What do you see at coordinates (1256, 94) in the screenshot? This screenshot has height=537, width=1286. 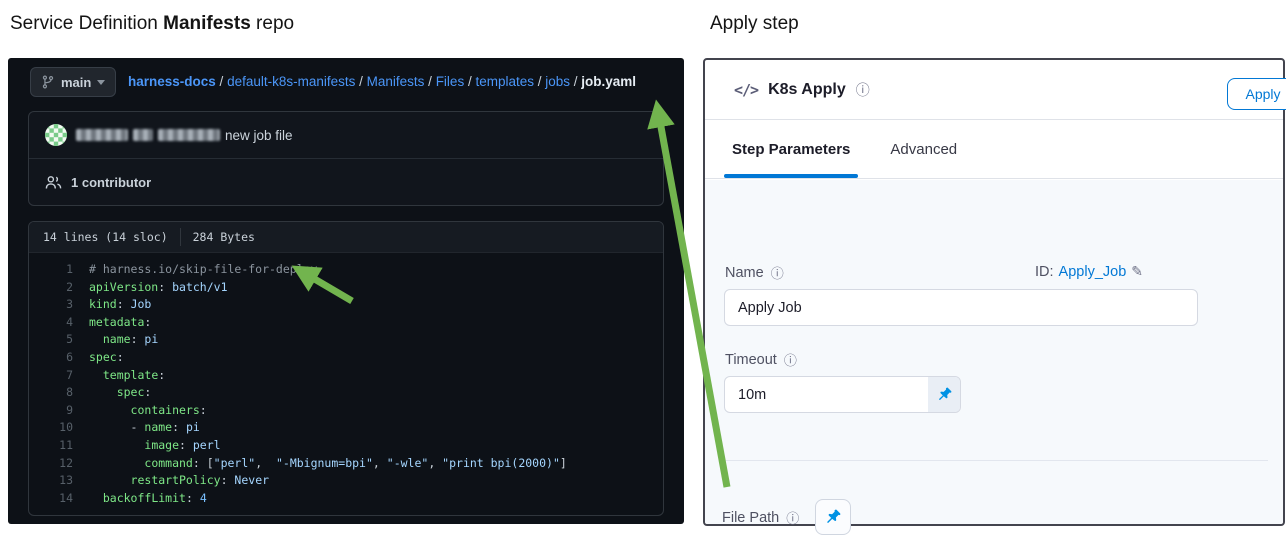 I see `apply-button: Apply` at bounding box center [1256, 94].